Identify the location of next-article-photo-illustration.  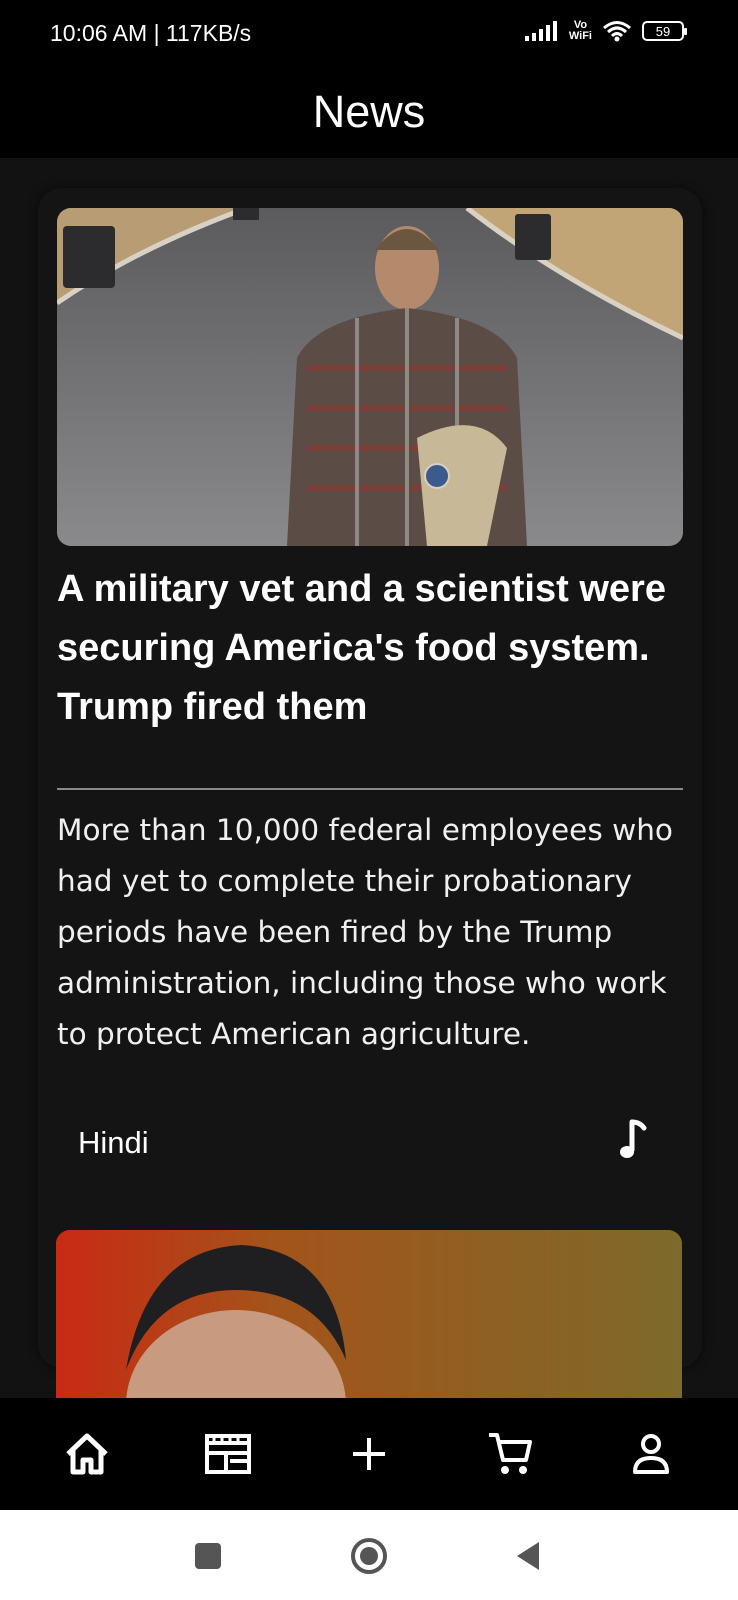
(369, 1314).